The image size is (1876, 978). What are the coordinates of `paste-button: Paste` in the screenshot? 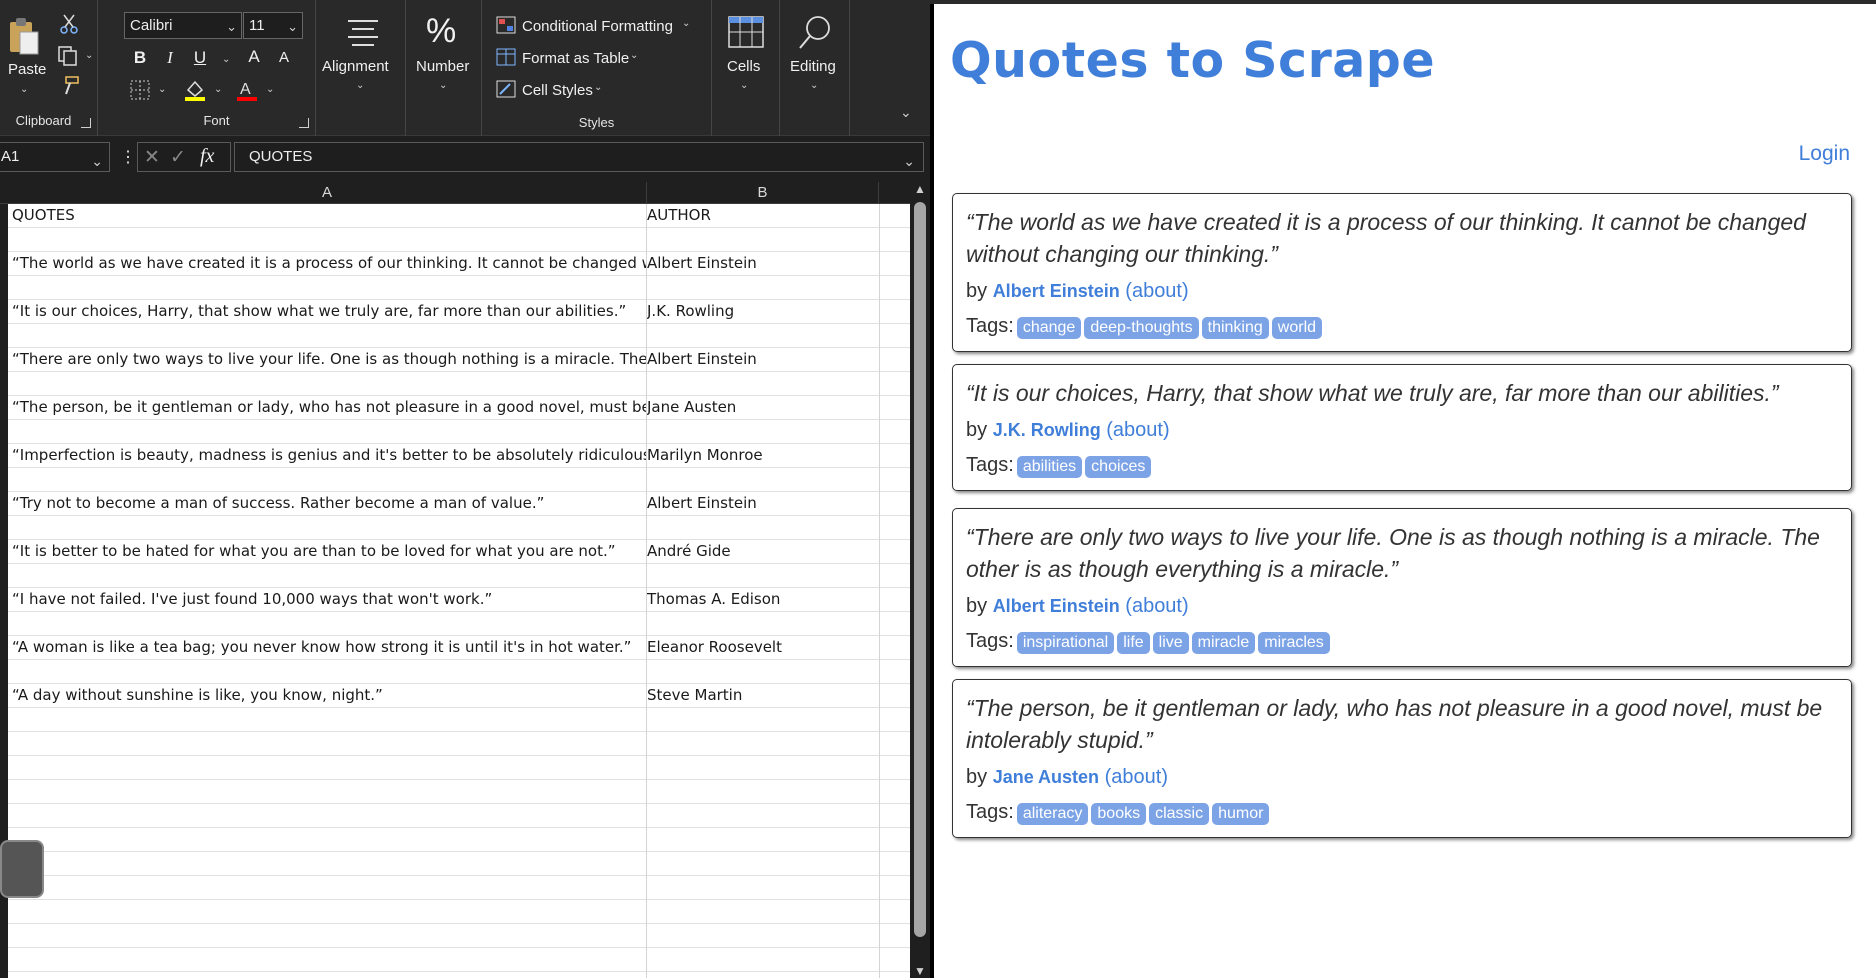 It's located at (27, 69).